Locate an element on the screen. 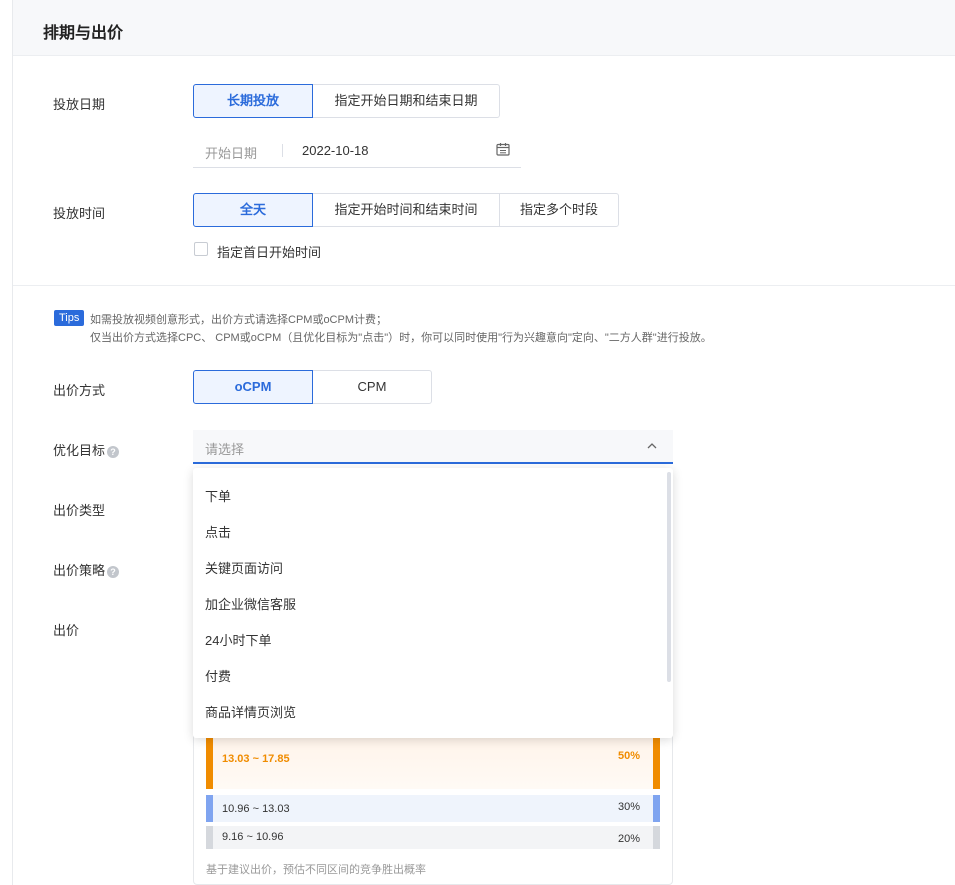  first-day-checkbox is located at coordinates (201, 249).